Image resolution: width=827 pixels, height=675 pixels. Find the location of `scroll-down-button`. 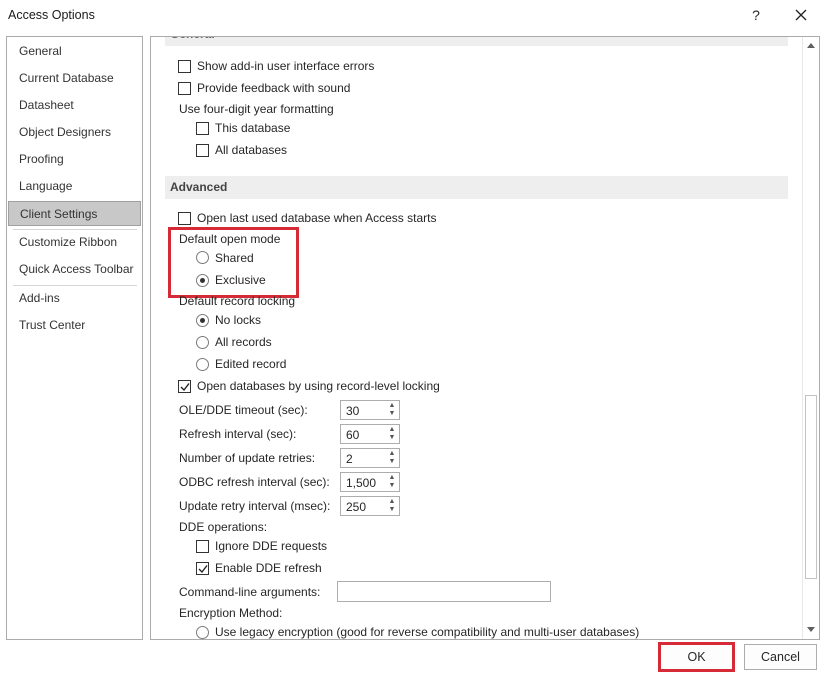

scroll-down-button is located at coordinates (811, 630).